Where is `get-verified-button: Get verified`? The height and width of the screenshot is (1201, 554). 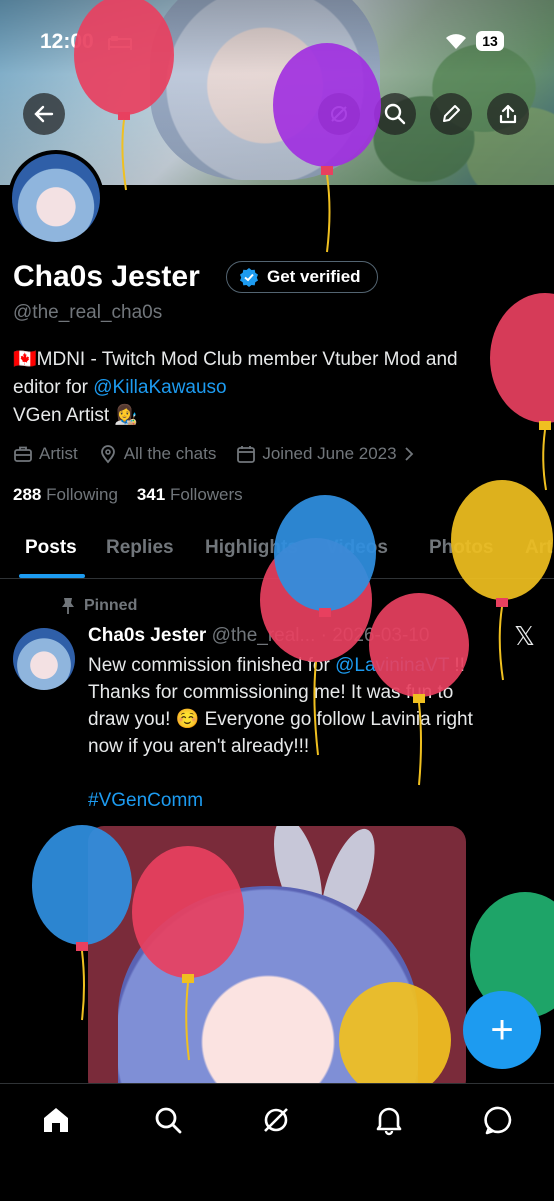 get-verified-button: Get verified is located at coordinates (302, 277).